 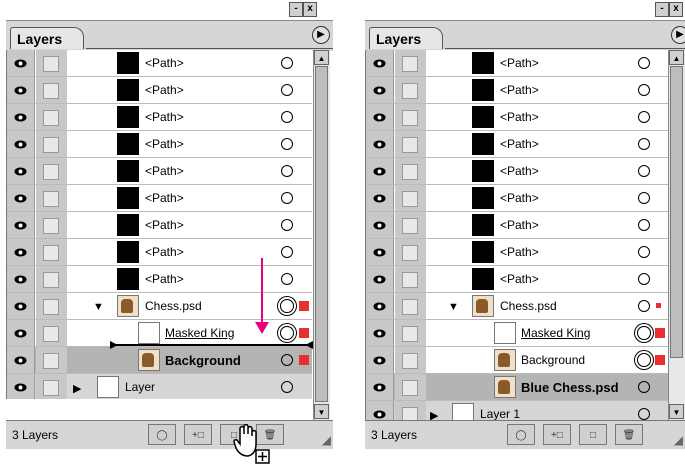 I want to click on delete-layer-button: 🗑, so click(x=629, y=434).